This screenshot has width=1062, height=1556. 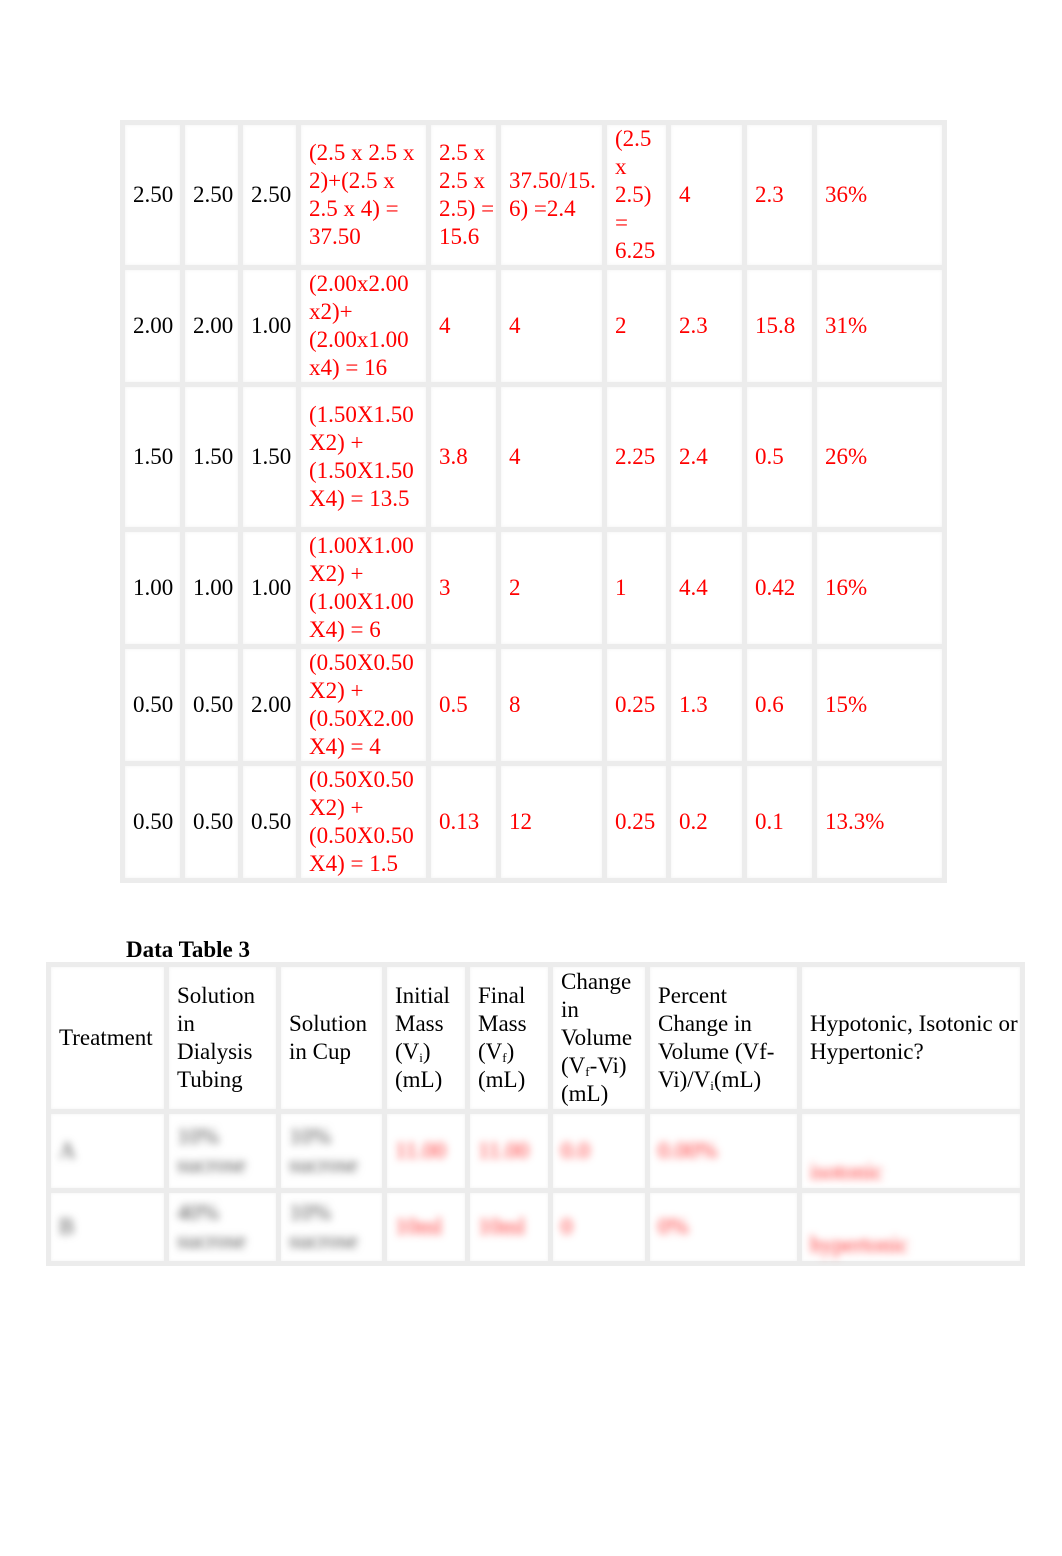 I want to click on cell-tubing: 40% sucrose, so click(x=222, y=1227).